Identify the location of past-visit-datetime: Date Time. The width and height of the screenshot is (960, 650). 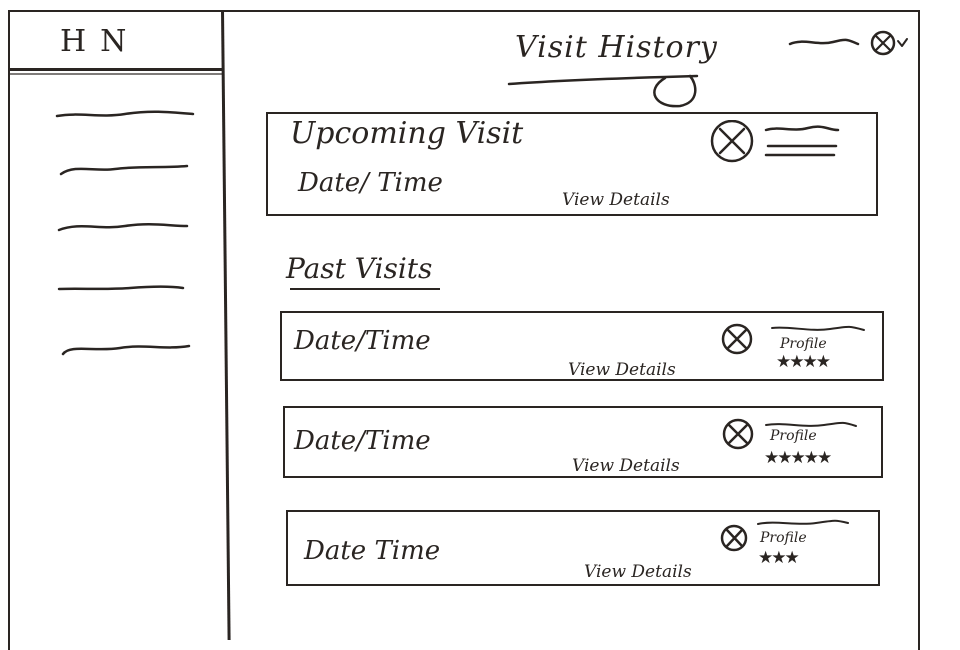
(372, 551).